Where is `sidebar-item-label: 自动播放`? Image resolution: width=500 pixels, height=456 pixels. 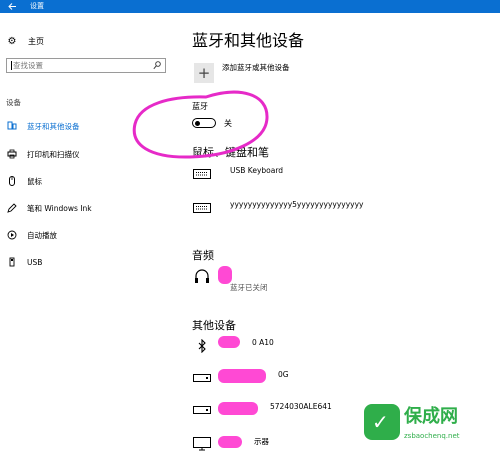 sidebar-item-label: 自动播放 is located at coordinates (42, 235).